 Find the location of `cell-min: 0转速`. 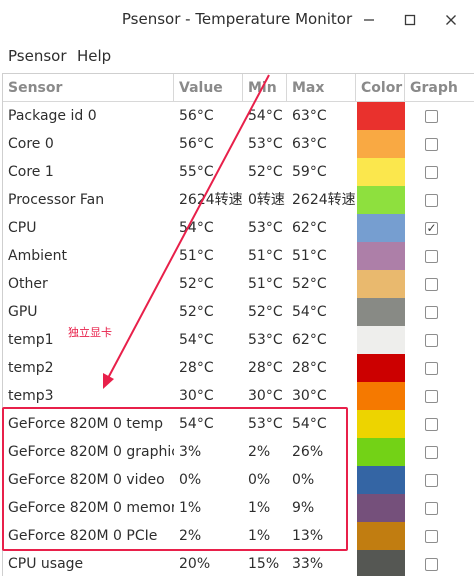

cell-min: 0转速 is located at coordinates (266, 200).